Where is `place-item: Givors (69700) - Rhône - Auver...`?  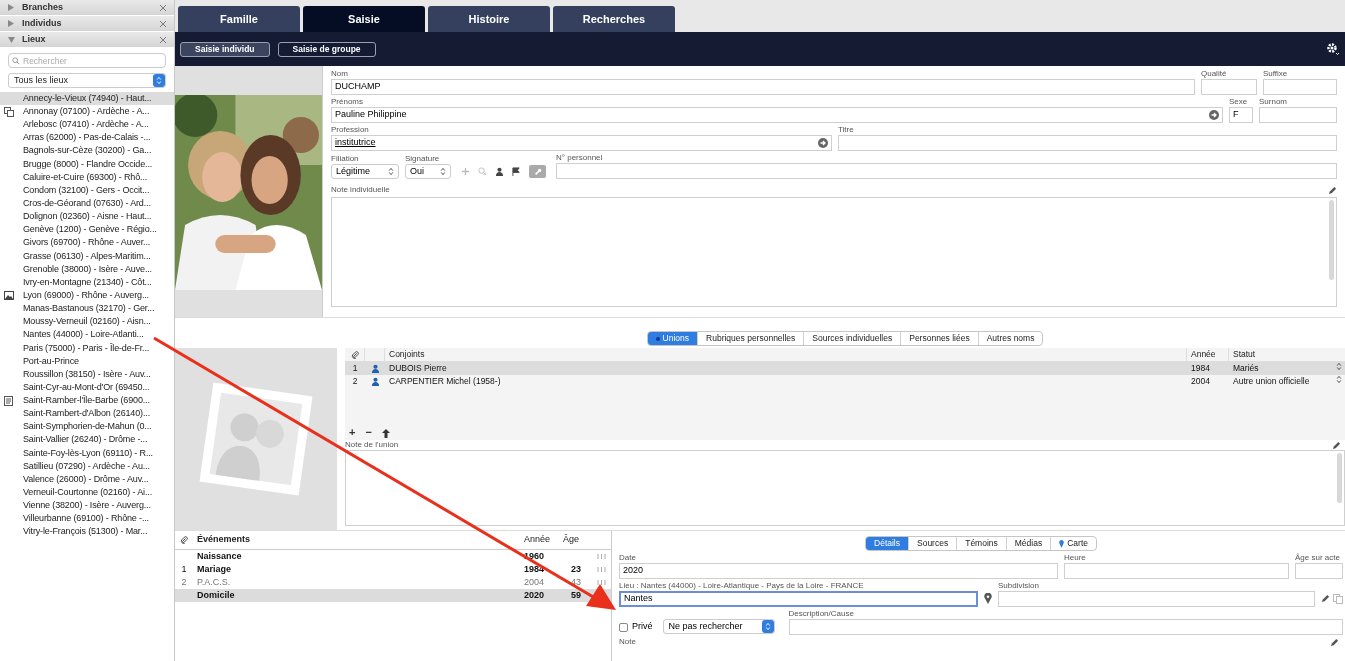 place-item: Givors (69700) - Rhône - Auver... is located at coordinates (87, 243).